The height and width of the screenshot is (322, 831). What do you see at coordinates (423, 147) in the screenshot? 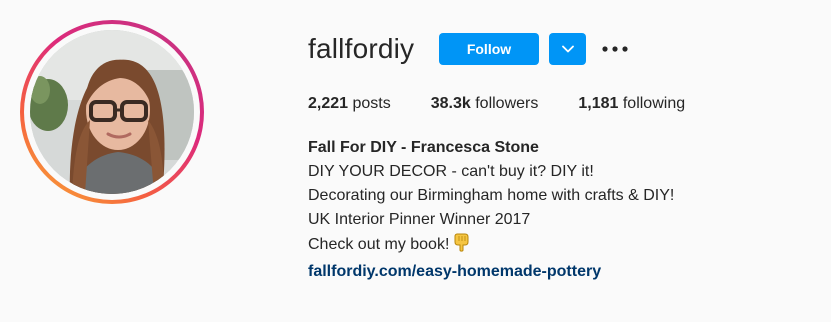
I see `profile-full-name: Fall For DIY - Francesca Stone` at bounding box center [423, 147].